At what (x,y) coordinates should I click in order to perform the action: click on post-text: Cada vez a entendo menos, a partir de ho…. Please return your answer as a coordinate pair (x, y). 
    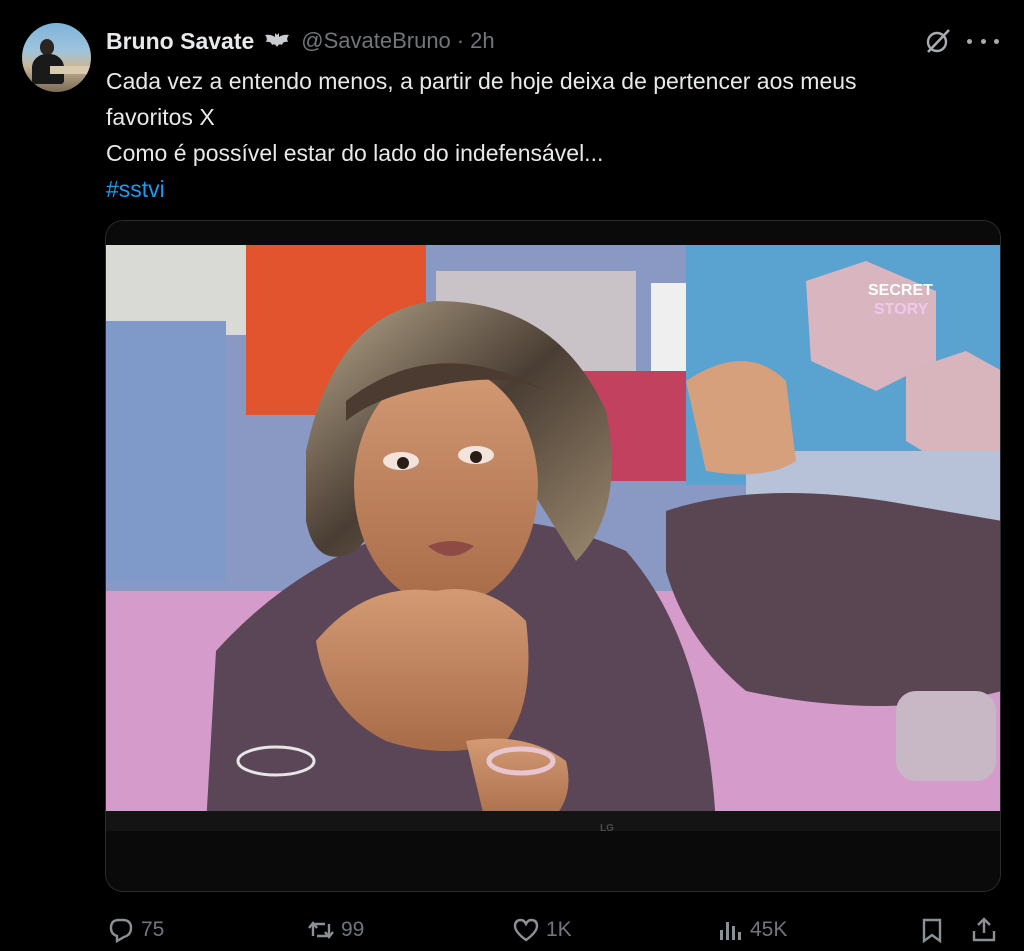
    Looking at the image, I should click on (546, 135).